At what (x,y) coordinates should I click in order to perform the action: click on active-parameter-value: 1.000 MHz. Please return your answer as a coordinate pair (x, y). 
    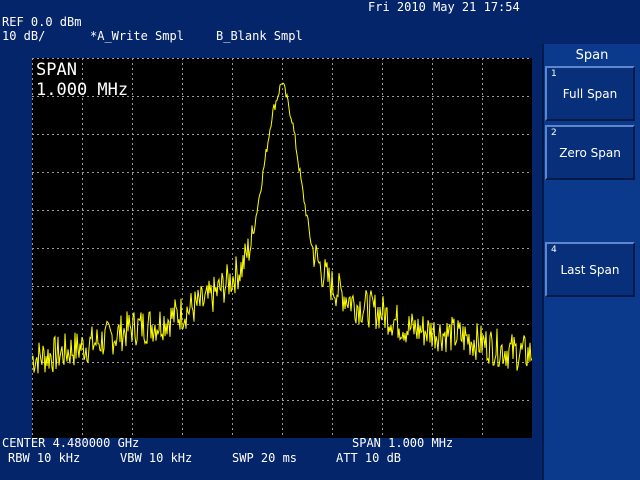
    Looking at the image, I should click on (82, 90).